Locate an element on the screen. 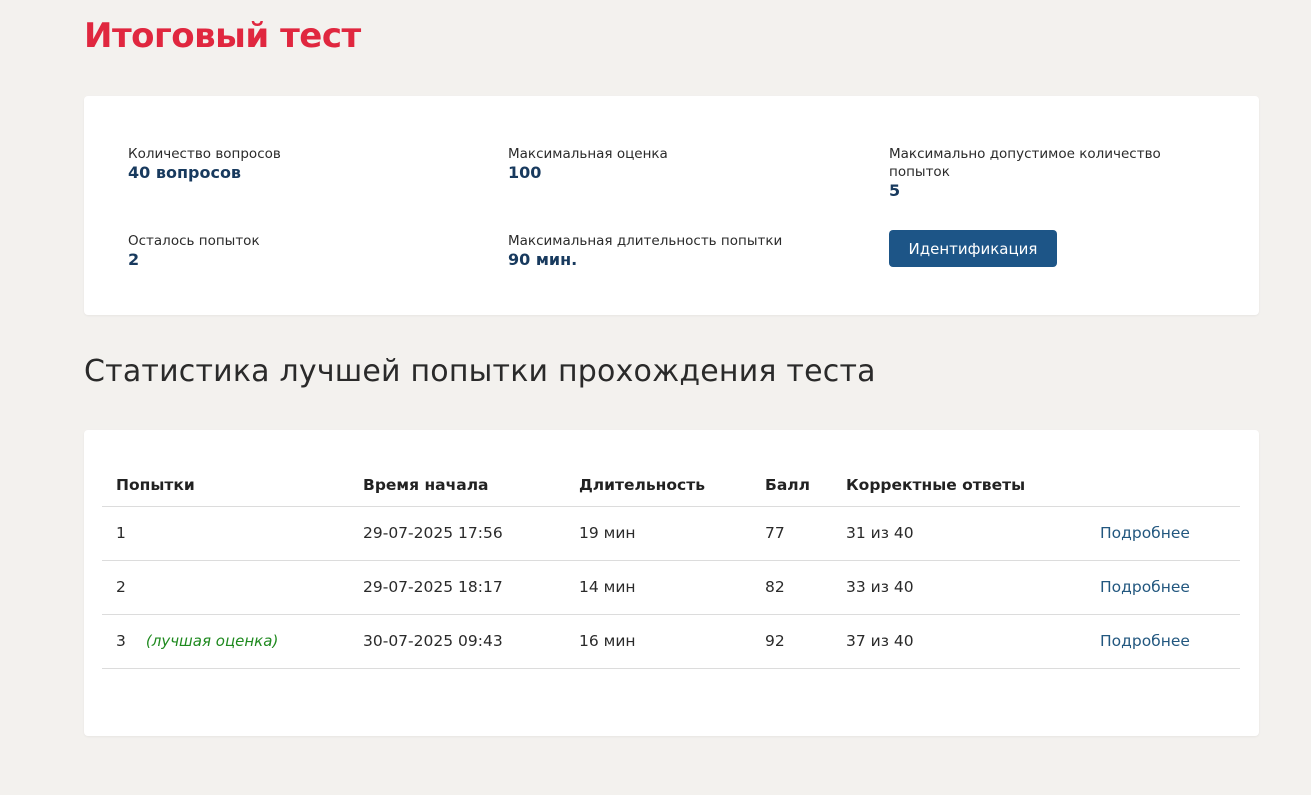 The width and height of the screenshot is (1311, 795). cell-start-time: 29-07-2025 18:17 is located at coordinates (457, 587).